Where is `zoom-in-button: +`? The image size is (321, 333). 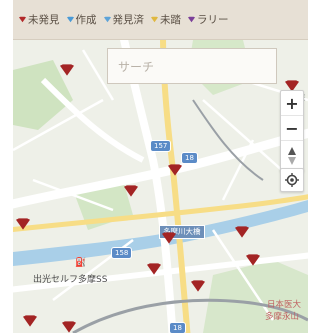 zoom-in-button: + is located at coordinates (292, 103).